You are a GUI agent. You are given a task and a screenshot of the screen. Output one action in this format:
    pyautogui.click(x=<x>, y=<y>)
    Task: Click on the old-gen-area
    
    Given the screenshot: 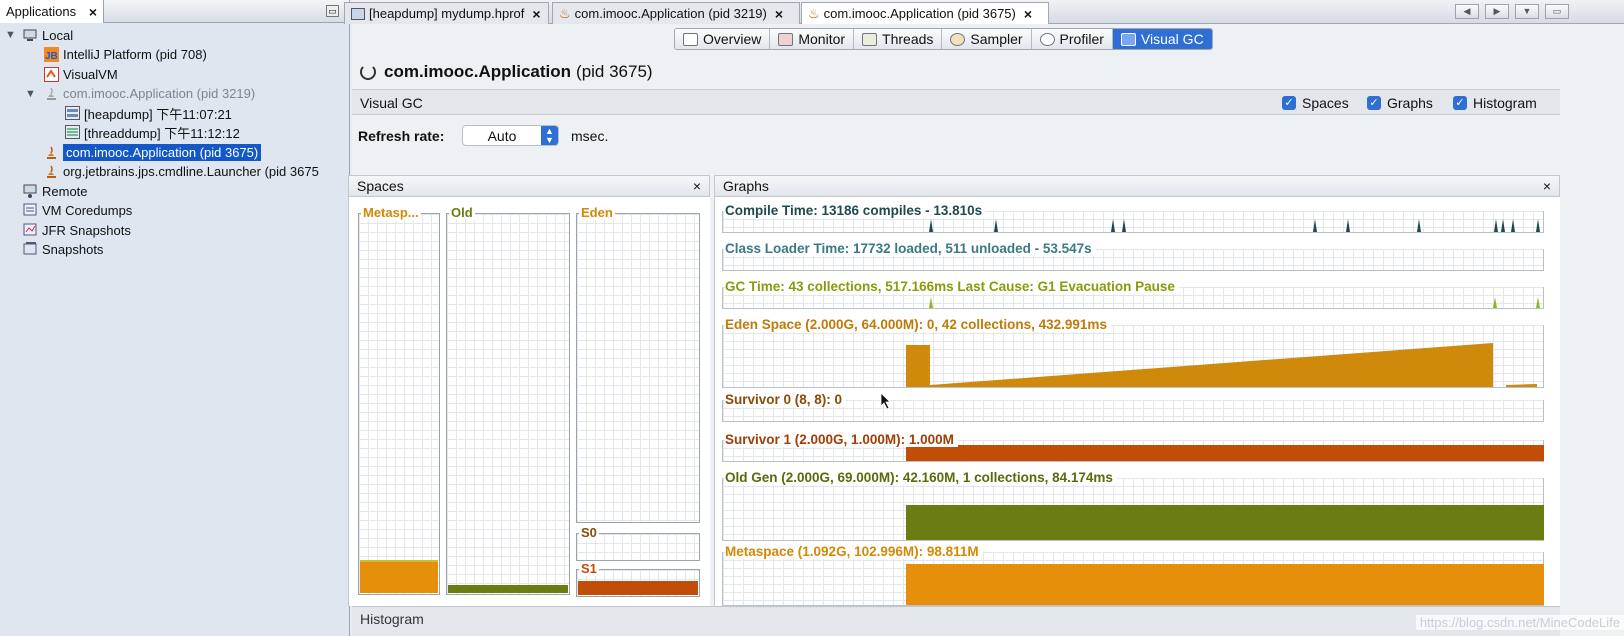 What is the action you would take?
    pyautogui.click(x=1225, y=522)
    